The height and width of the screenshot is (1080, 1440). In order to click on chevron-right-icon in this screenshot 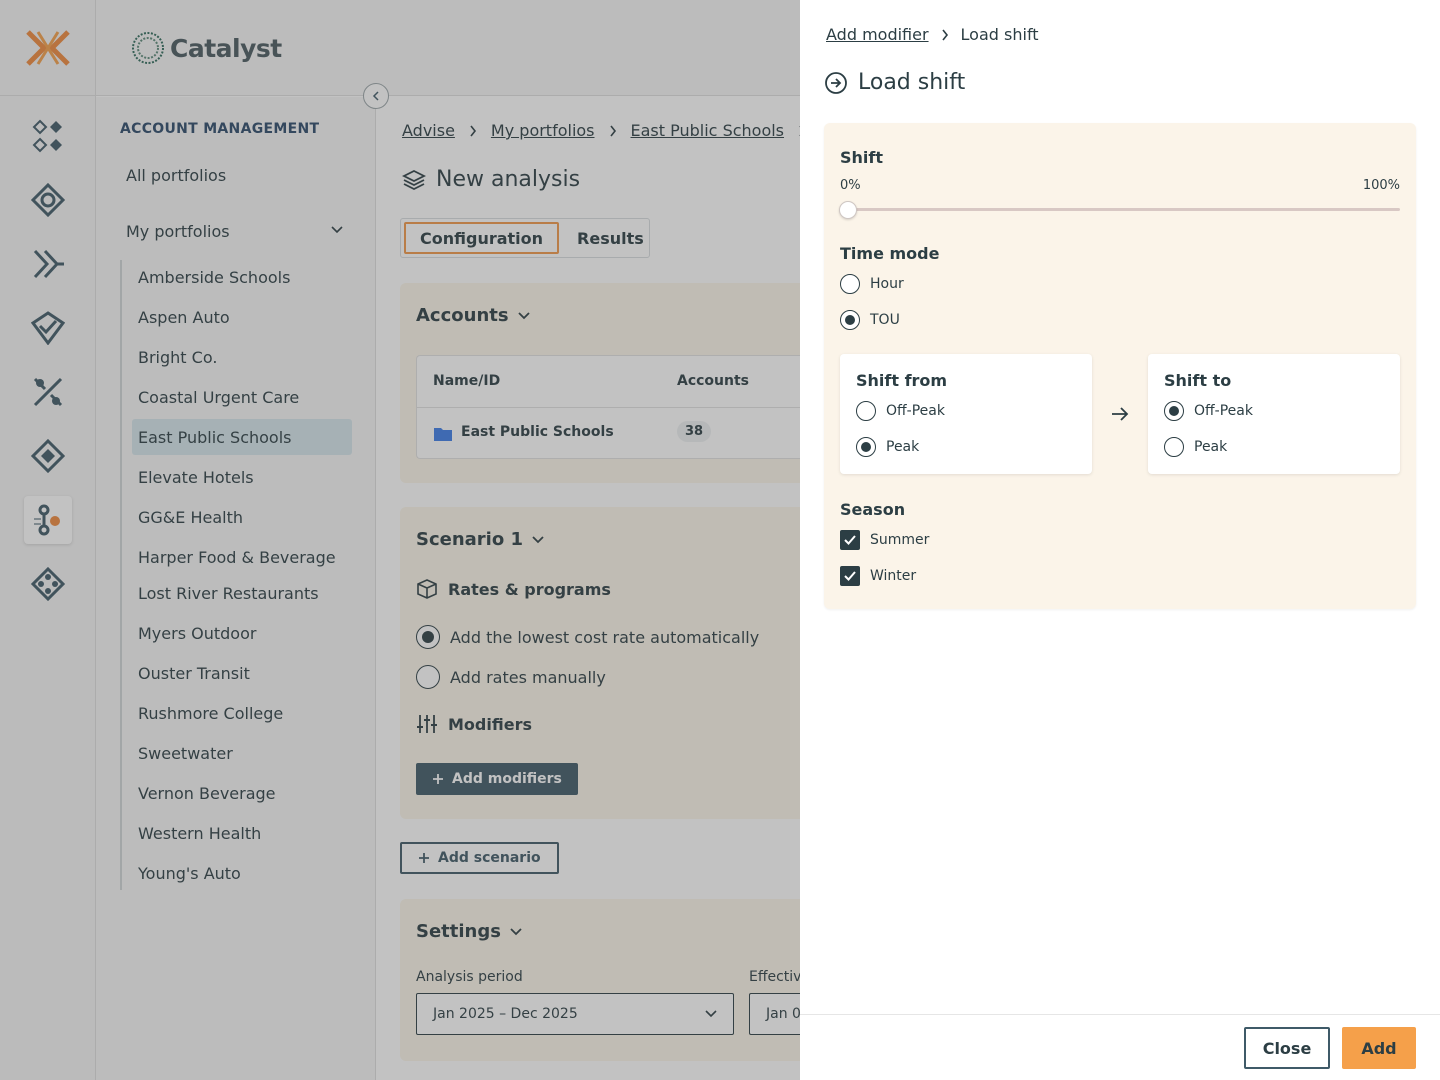, I will do `click(944, 34)`.